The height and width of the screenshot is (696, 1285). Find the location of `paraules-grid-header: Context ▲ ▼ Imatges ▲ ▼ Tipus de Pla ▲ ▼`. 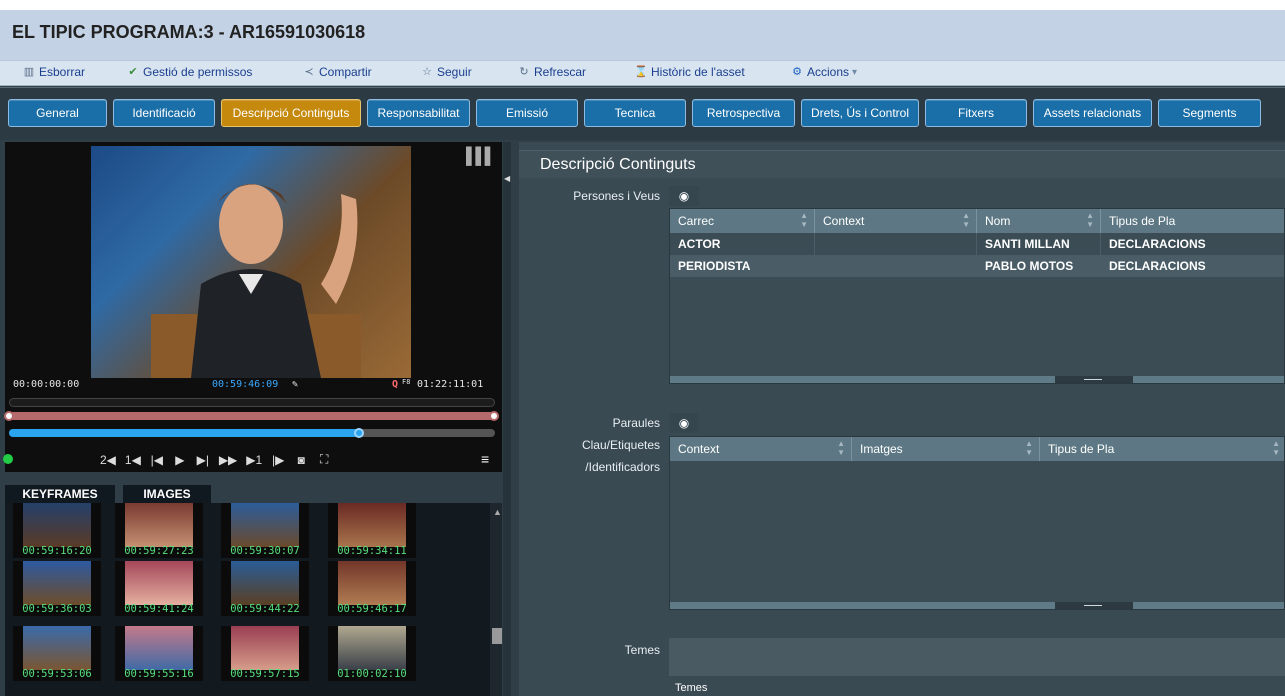

paraules-grid-header: Context ▲ ▼ Imatges ▲ ▼ Tipus de Pla ▲ ▼ is located at coordinates (977, 449).